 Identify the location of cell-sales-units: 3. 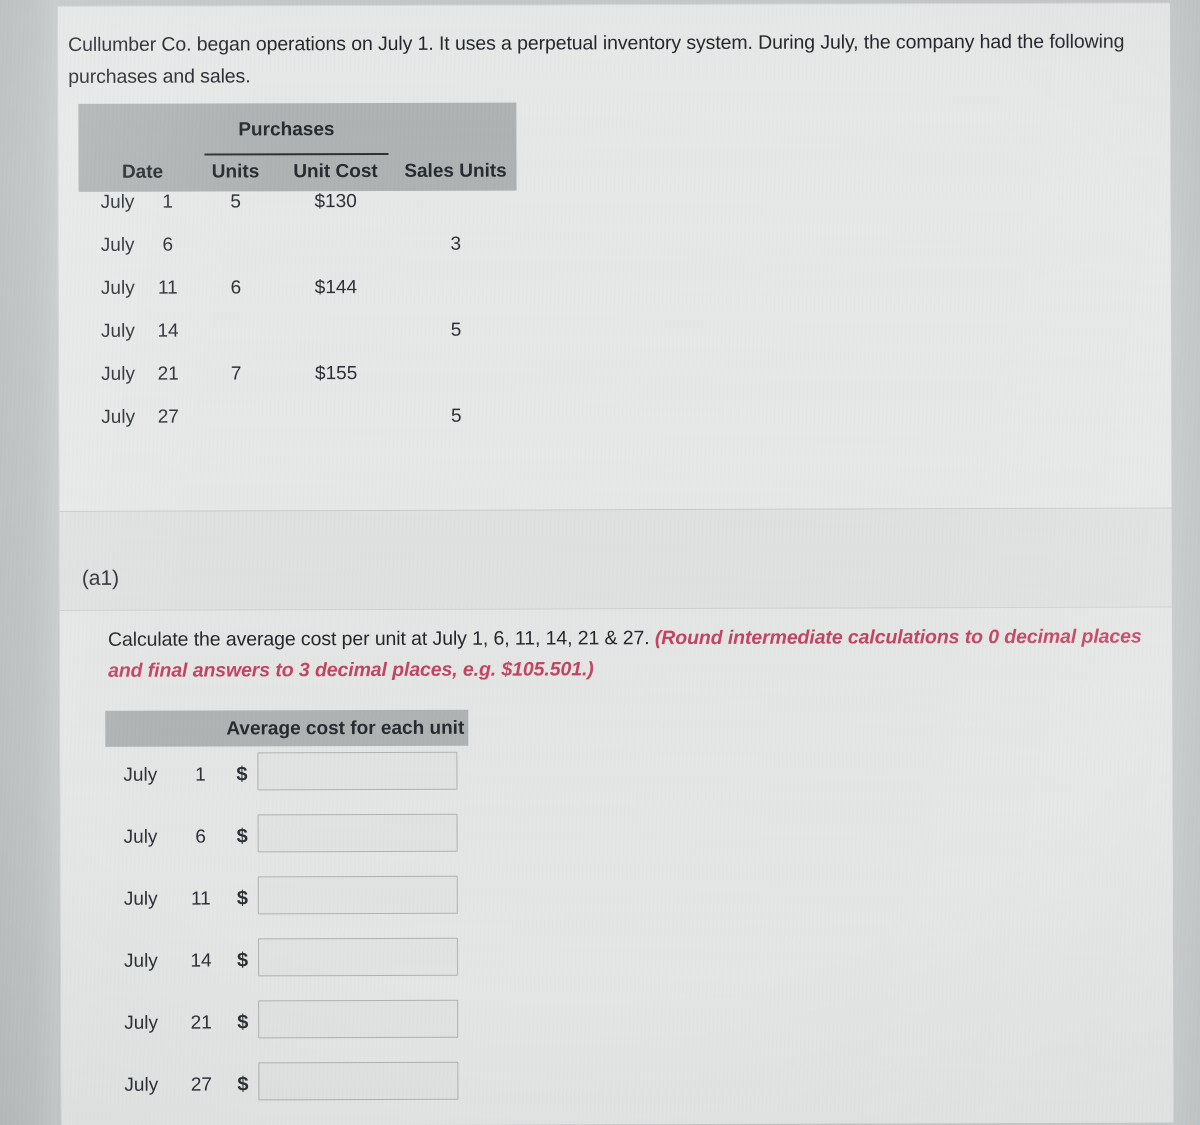
(456, 244).